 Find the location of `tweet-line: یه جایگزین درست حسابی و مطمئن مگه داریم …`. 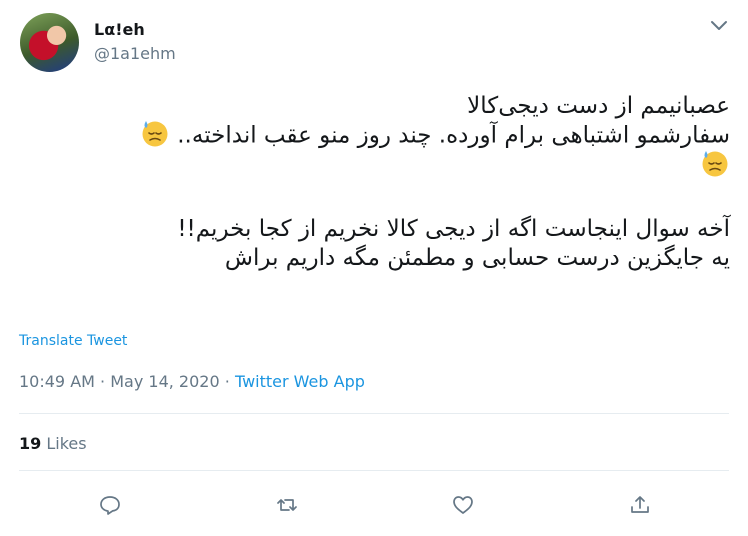

tweet-line: یه جایگزین درست حسابی و مطمئن مگه داریم … is located at coordinates (477, 258).